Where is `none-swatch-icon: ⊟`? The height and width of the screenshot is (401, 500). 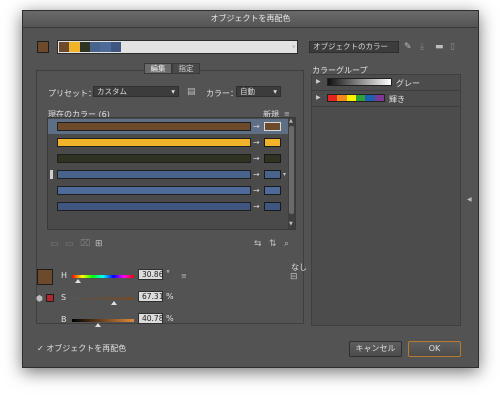
none-swatch-icon: ⊟ is located at coordinates (294, 277).